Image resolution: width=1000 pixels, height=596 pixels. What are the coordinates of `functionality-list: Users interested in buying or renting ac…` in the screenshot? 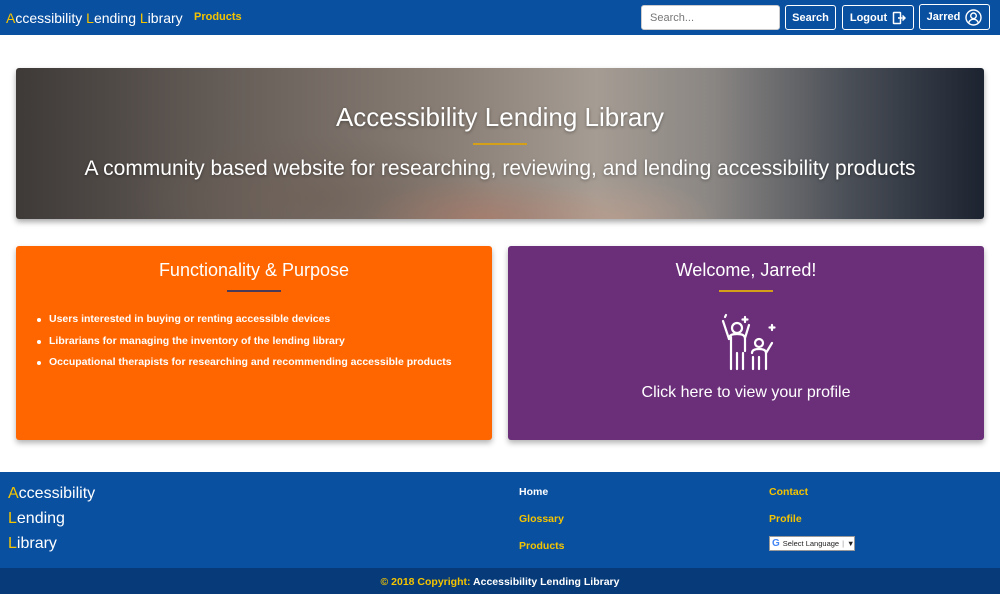 It's located at (244, 341).